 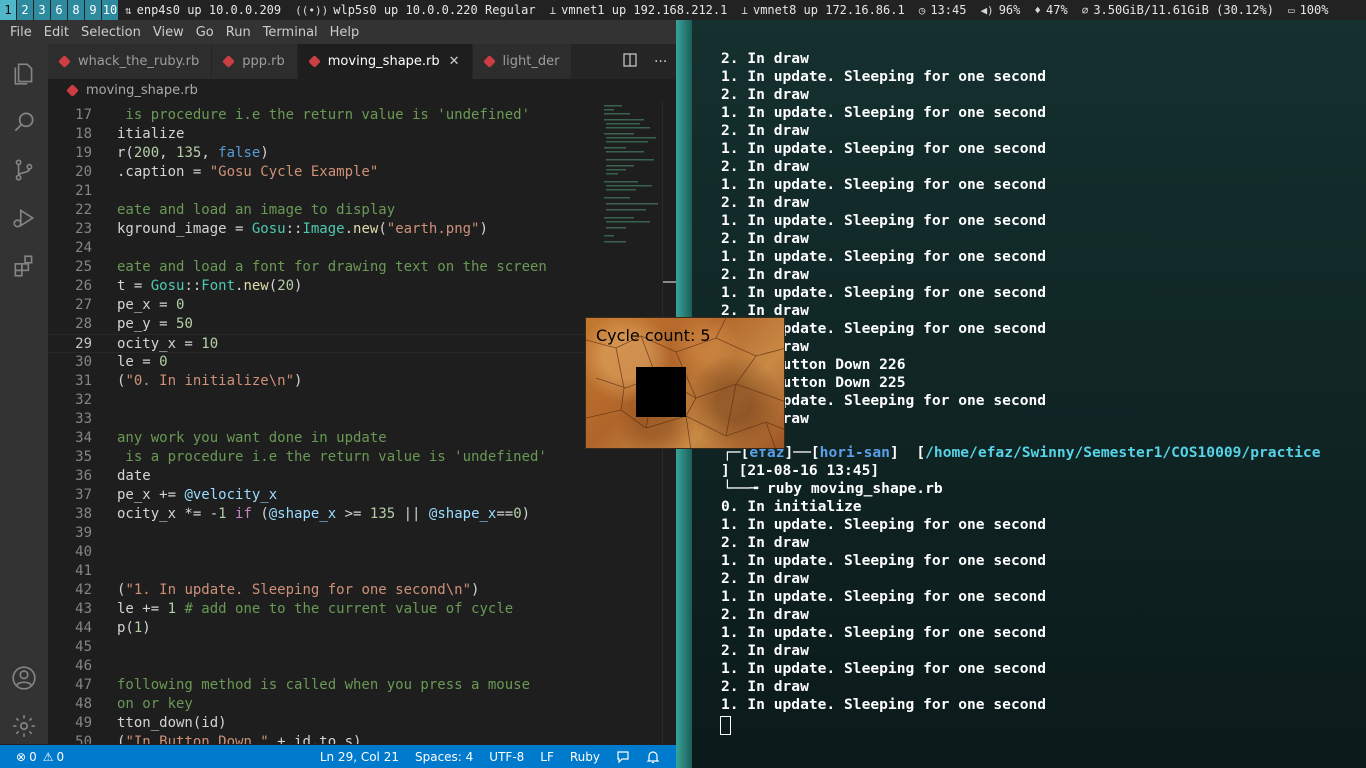 What do you see at coordinates (322, 381) in the screenshot?
I see `code-line: 31 ("0. In initialize\n")` at bounding box center [322, 381].